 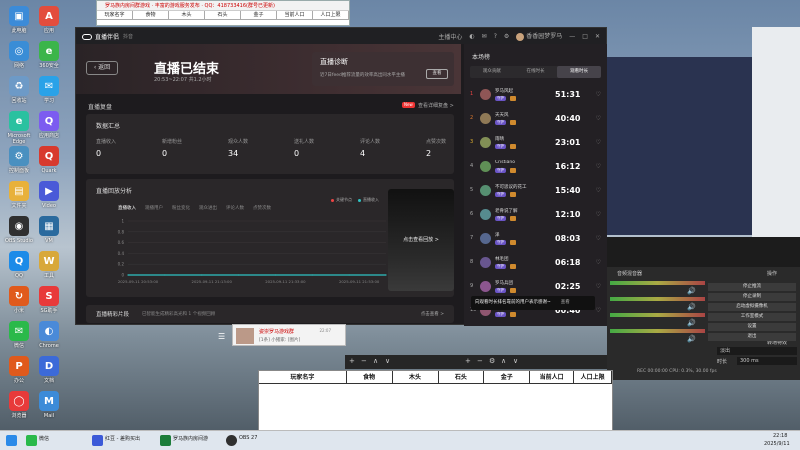 What do you see at coordinates (49, 90) in the screenshot?
I see `desktop-icon: ✉ 学习` at bounding box center [49, 90].